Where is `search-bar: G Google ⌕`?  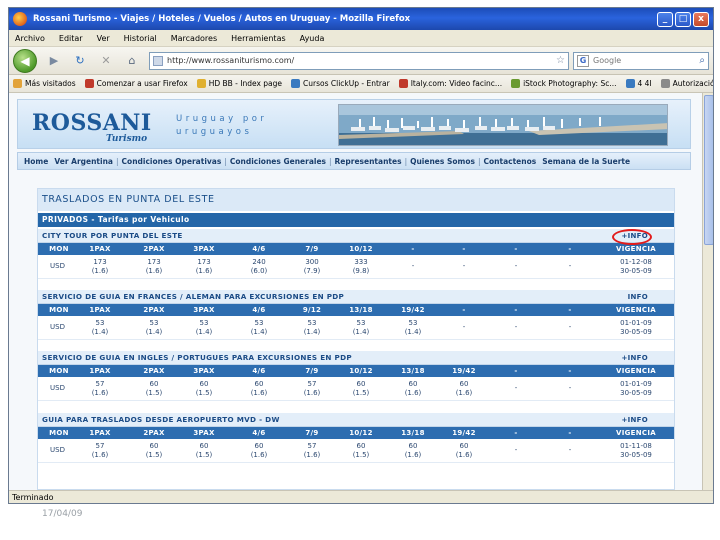
search-bar: G Google ⌕ is located at coordinates (641, 60).